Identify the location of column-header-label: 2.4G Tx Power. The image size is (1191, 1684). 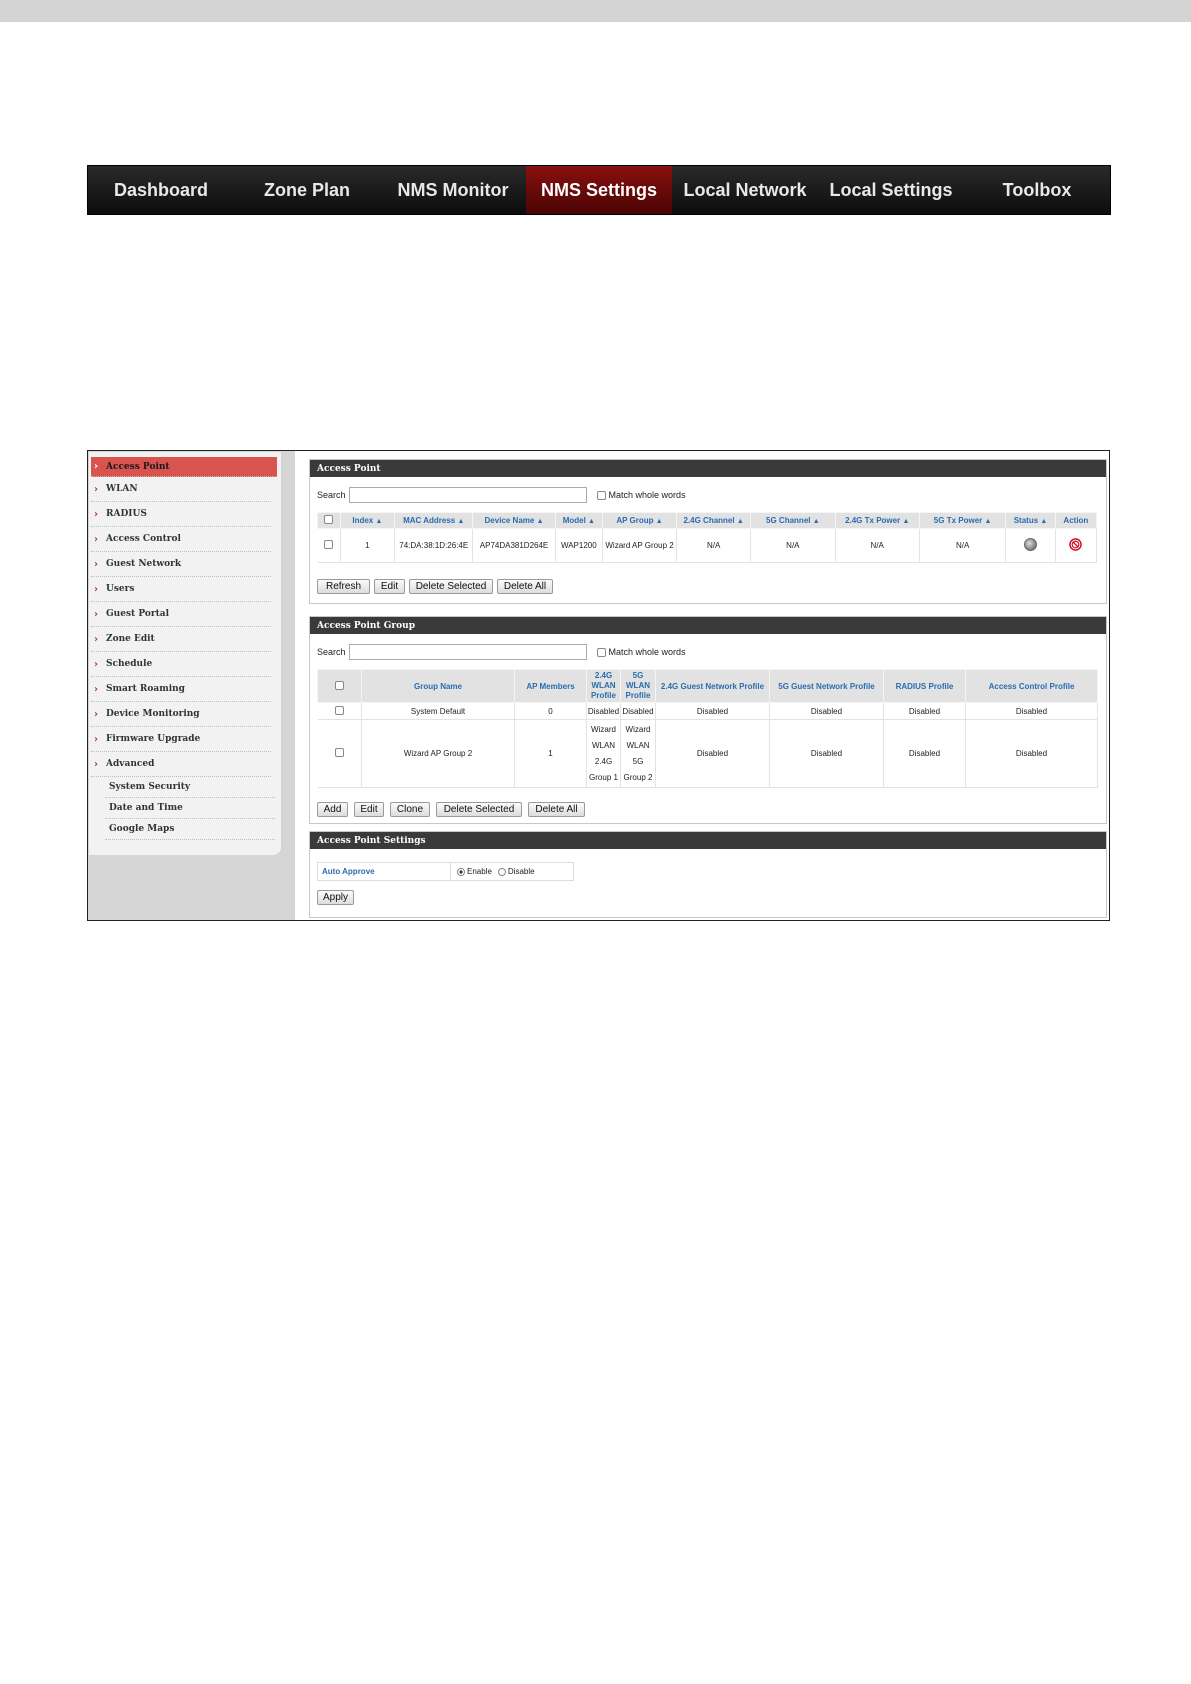
(873, 520).